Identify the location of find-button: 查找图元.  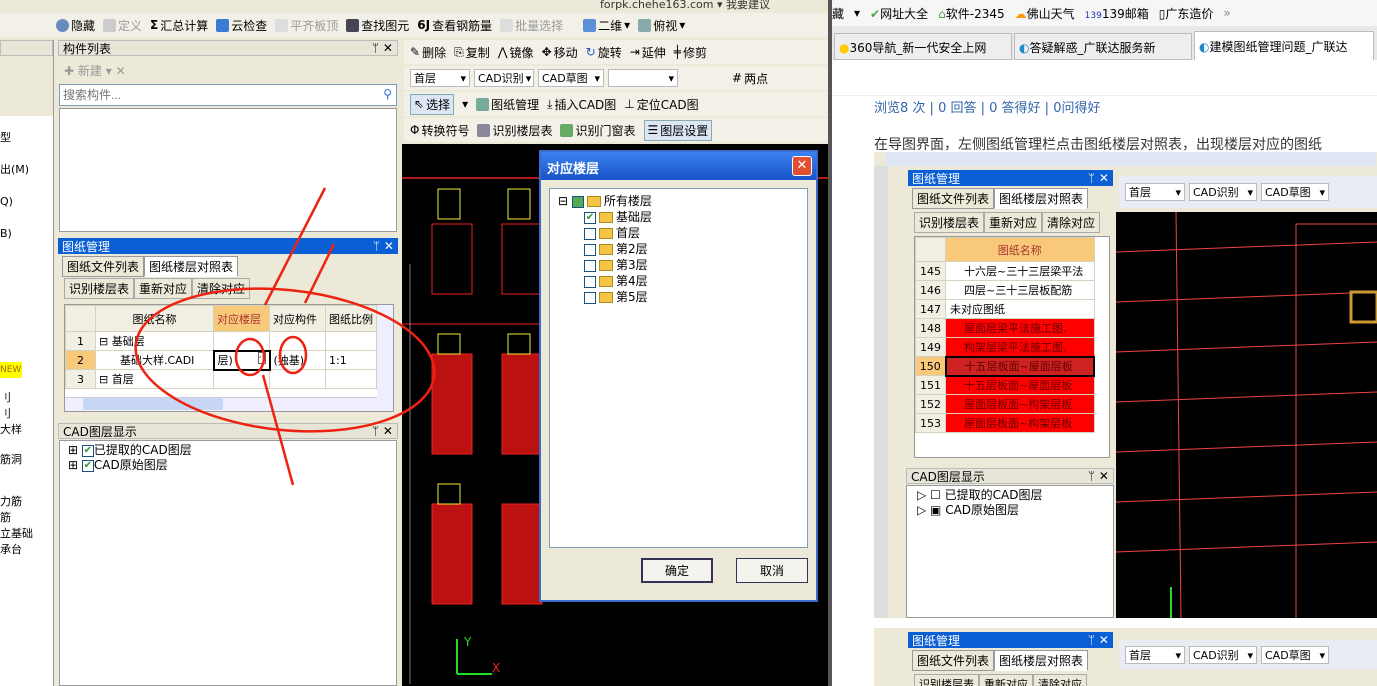
(377, 25).